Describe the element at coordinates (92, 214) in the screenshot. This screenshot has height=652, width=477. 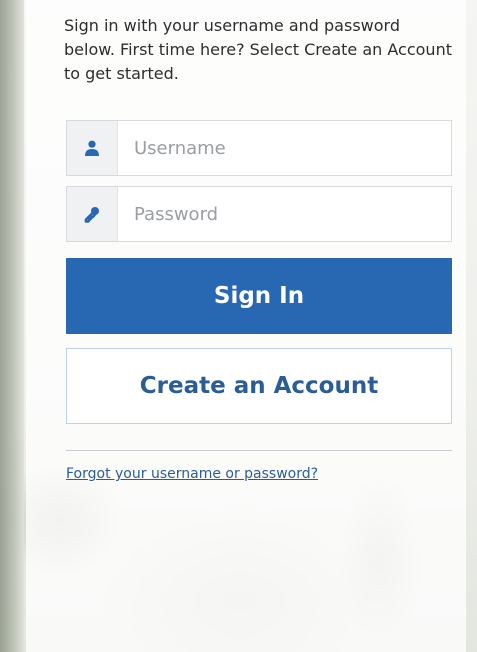
I see `key-icon` at that location.